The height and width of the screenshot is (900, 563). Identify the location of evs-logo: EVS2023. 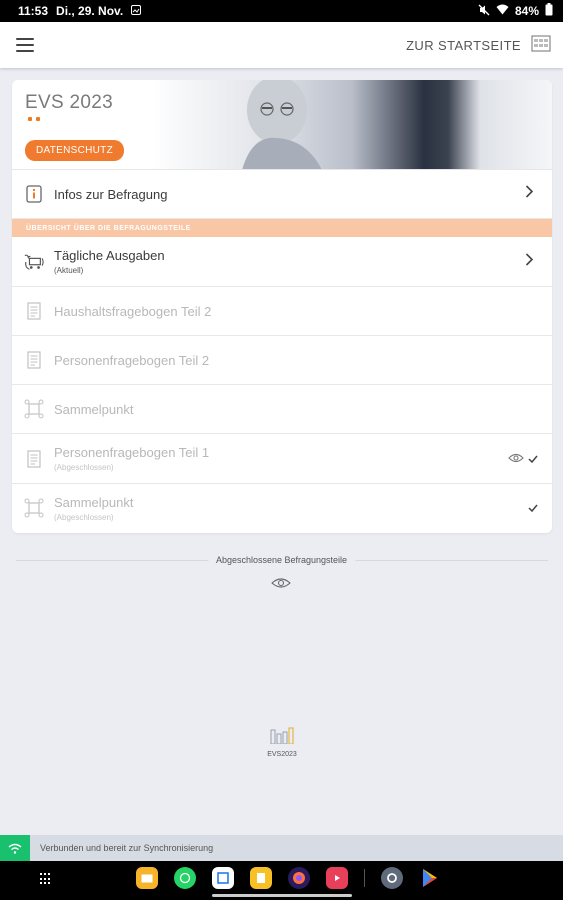
(282, 742).